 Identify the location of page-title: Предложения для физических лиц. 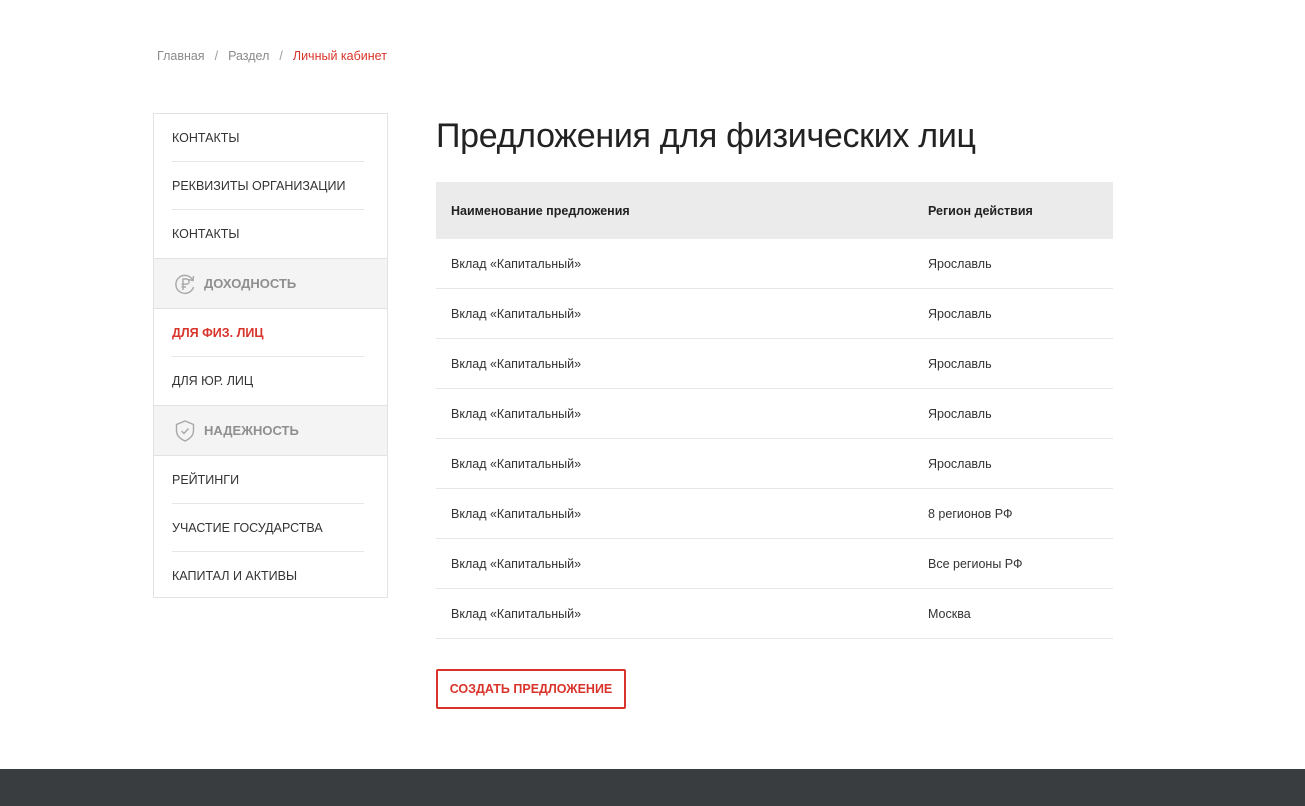
(706, 136).